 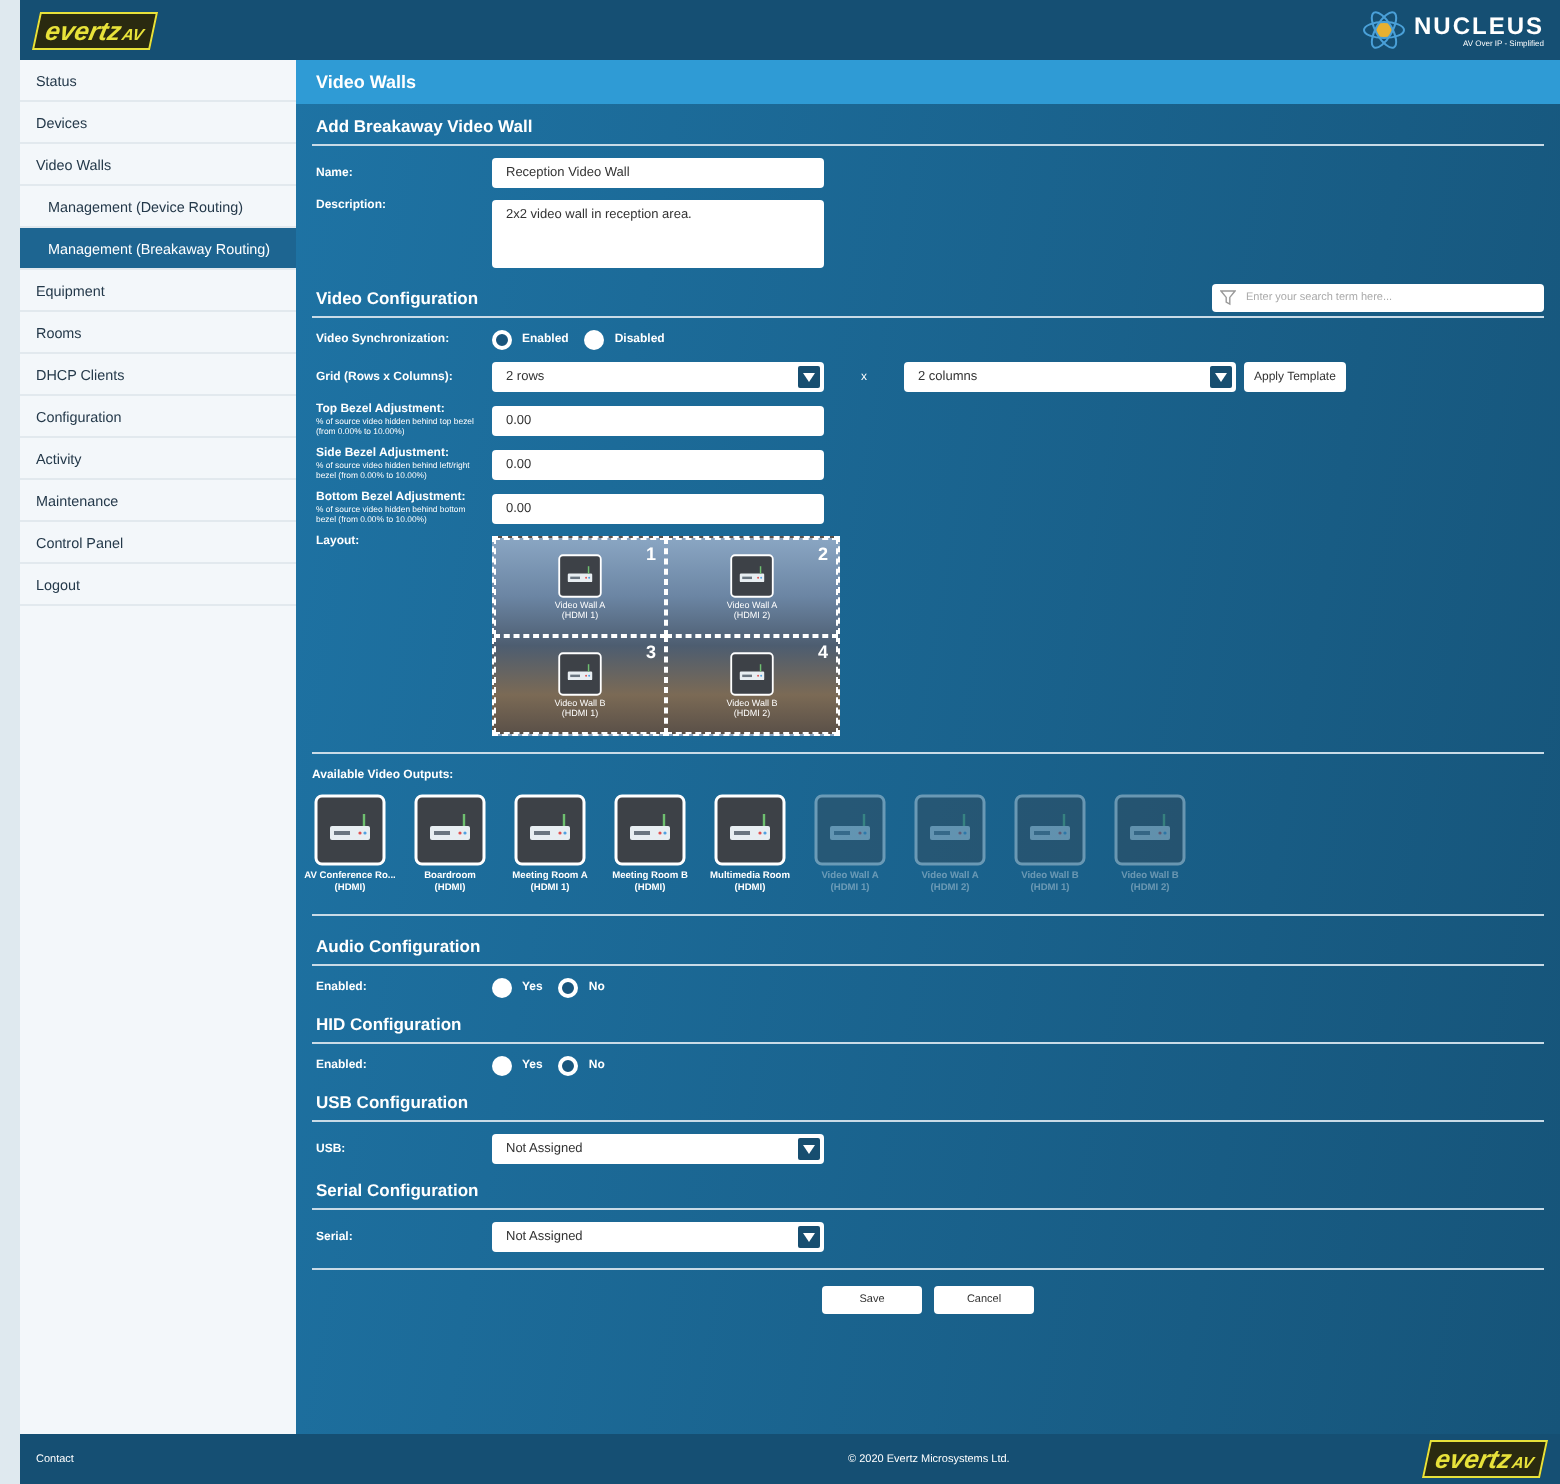 What do you see at coordinates (389, 1024) in the screenshot?
I see `section-heading: HID Configuration` at bounding box center [389, 1024].